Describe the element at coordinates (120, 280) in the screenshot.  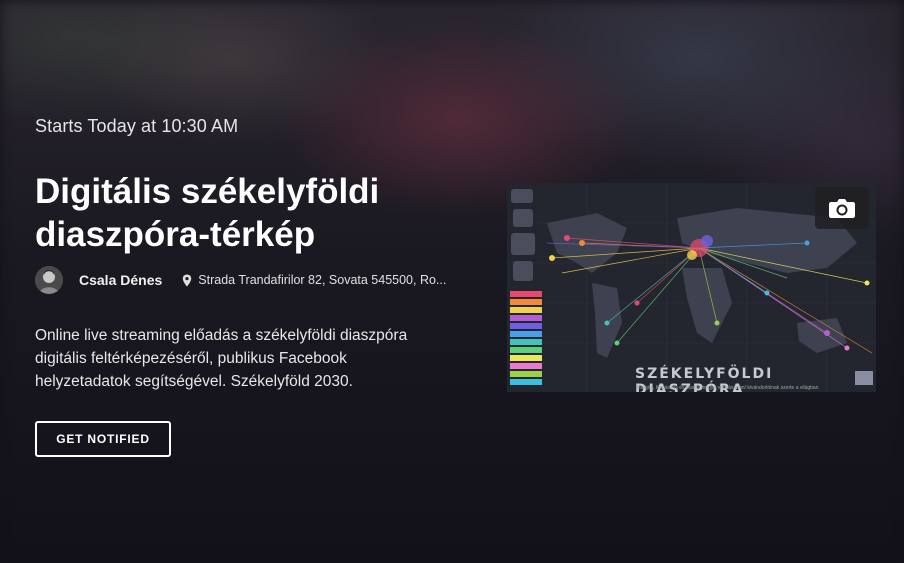
I see `host-name: Csala Dénes` at that location.